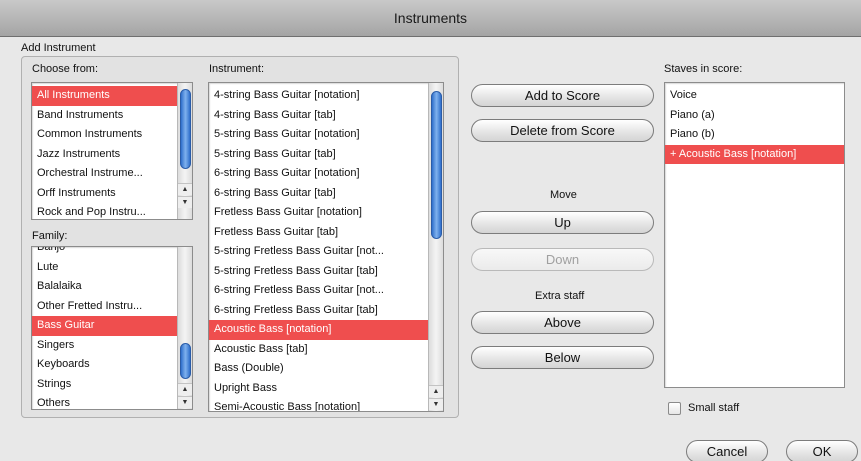 The width and height of the screenshot is (861, 461). What do you see at coordinates (237, 69) in the screenshot?
I see `instrument-label: Instrument:` at bounding box center [237, 69].